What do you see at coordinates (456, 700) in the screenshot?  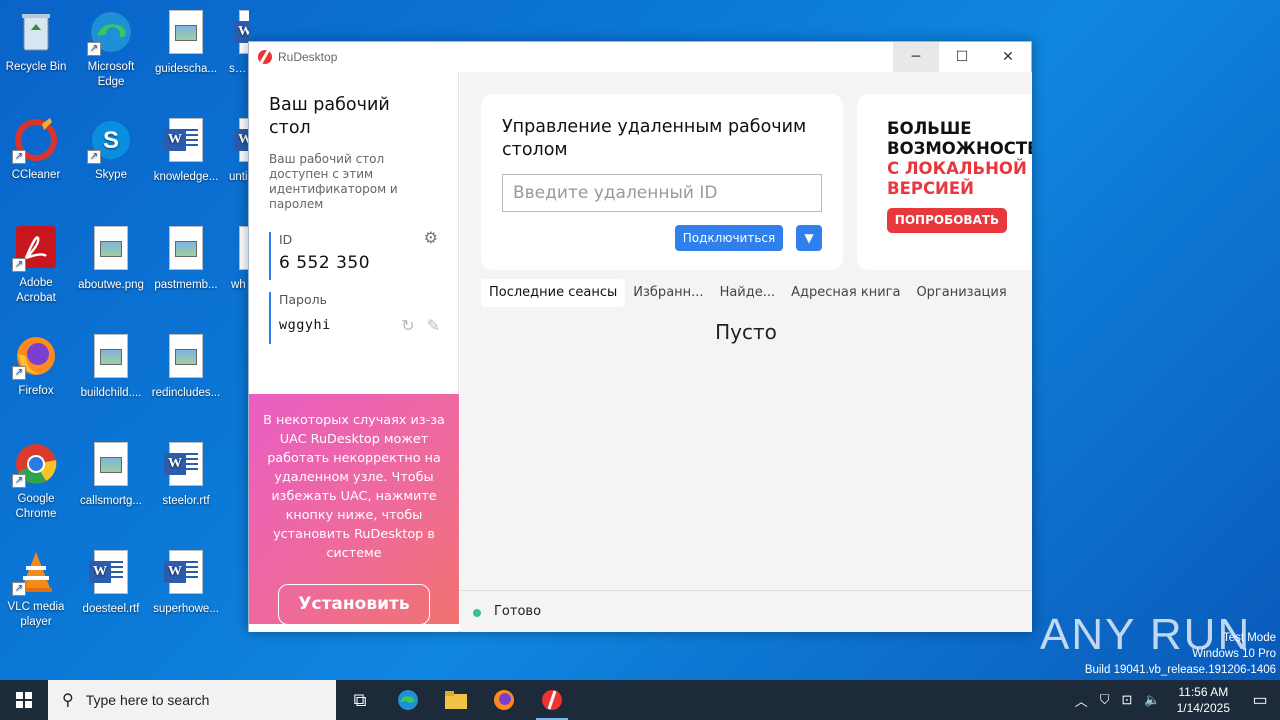 I see `taskbar-file-explorer` at bounding box center [456, 700].